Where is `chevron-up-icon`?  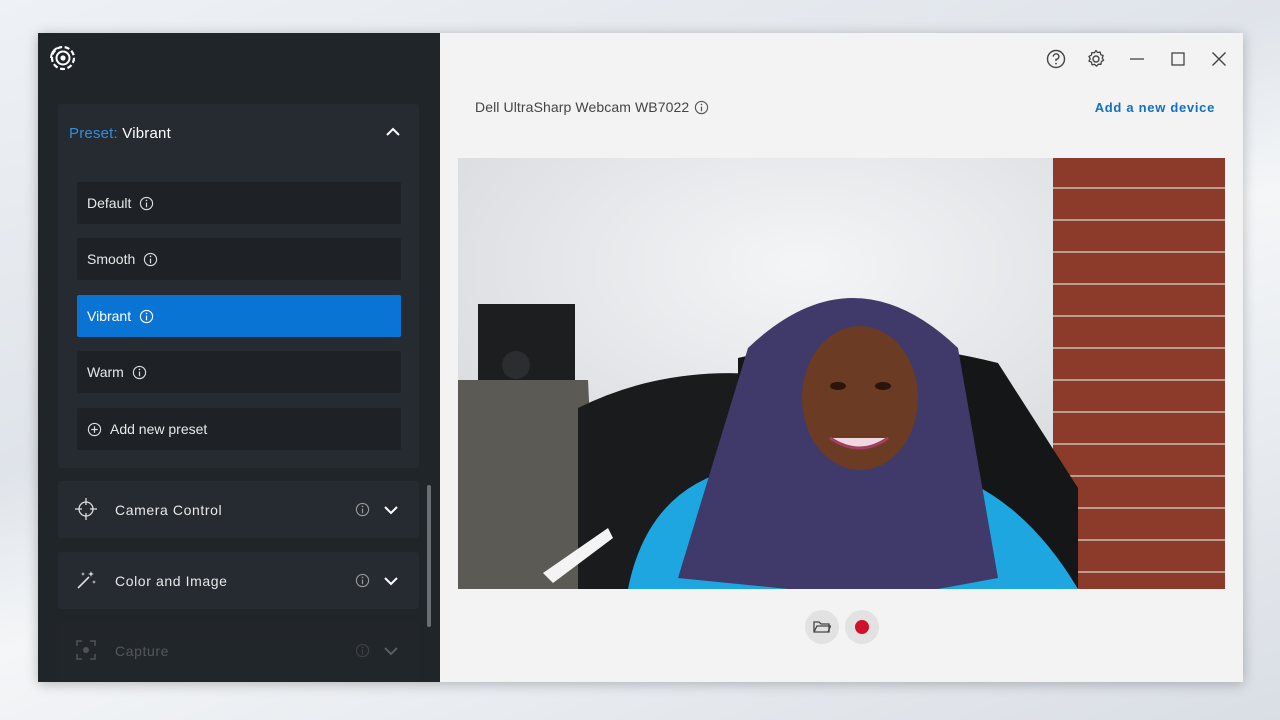
chevron-up-icon is located at coordinates (393, 132).